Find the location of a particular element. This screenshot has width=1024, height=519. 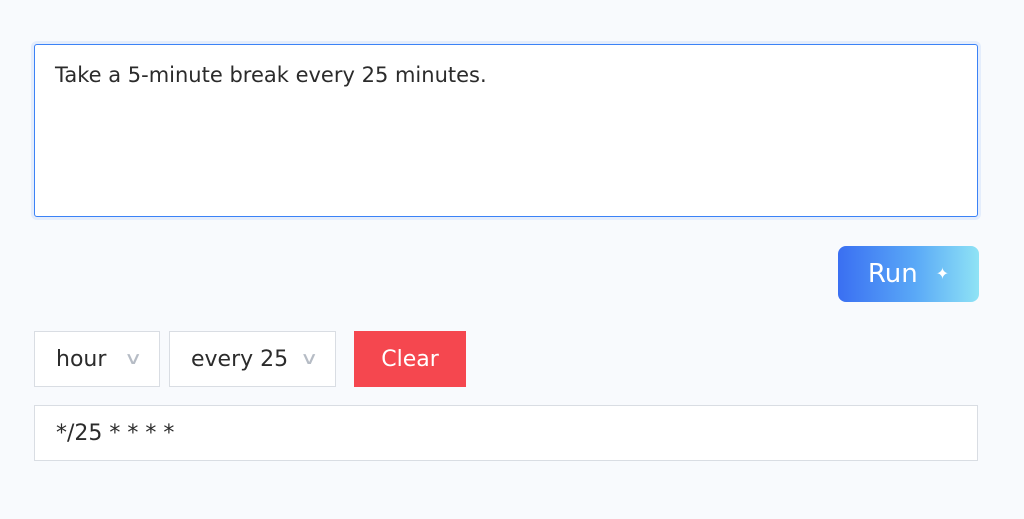

cron-expression-output: */25 * * * * is located at coordinates (506, 433).